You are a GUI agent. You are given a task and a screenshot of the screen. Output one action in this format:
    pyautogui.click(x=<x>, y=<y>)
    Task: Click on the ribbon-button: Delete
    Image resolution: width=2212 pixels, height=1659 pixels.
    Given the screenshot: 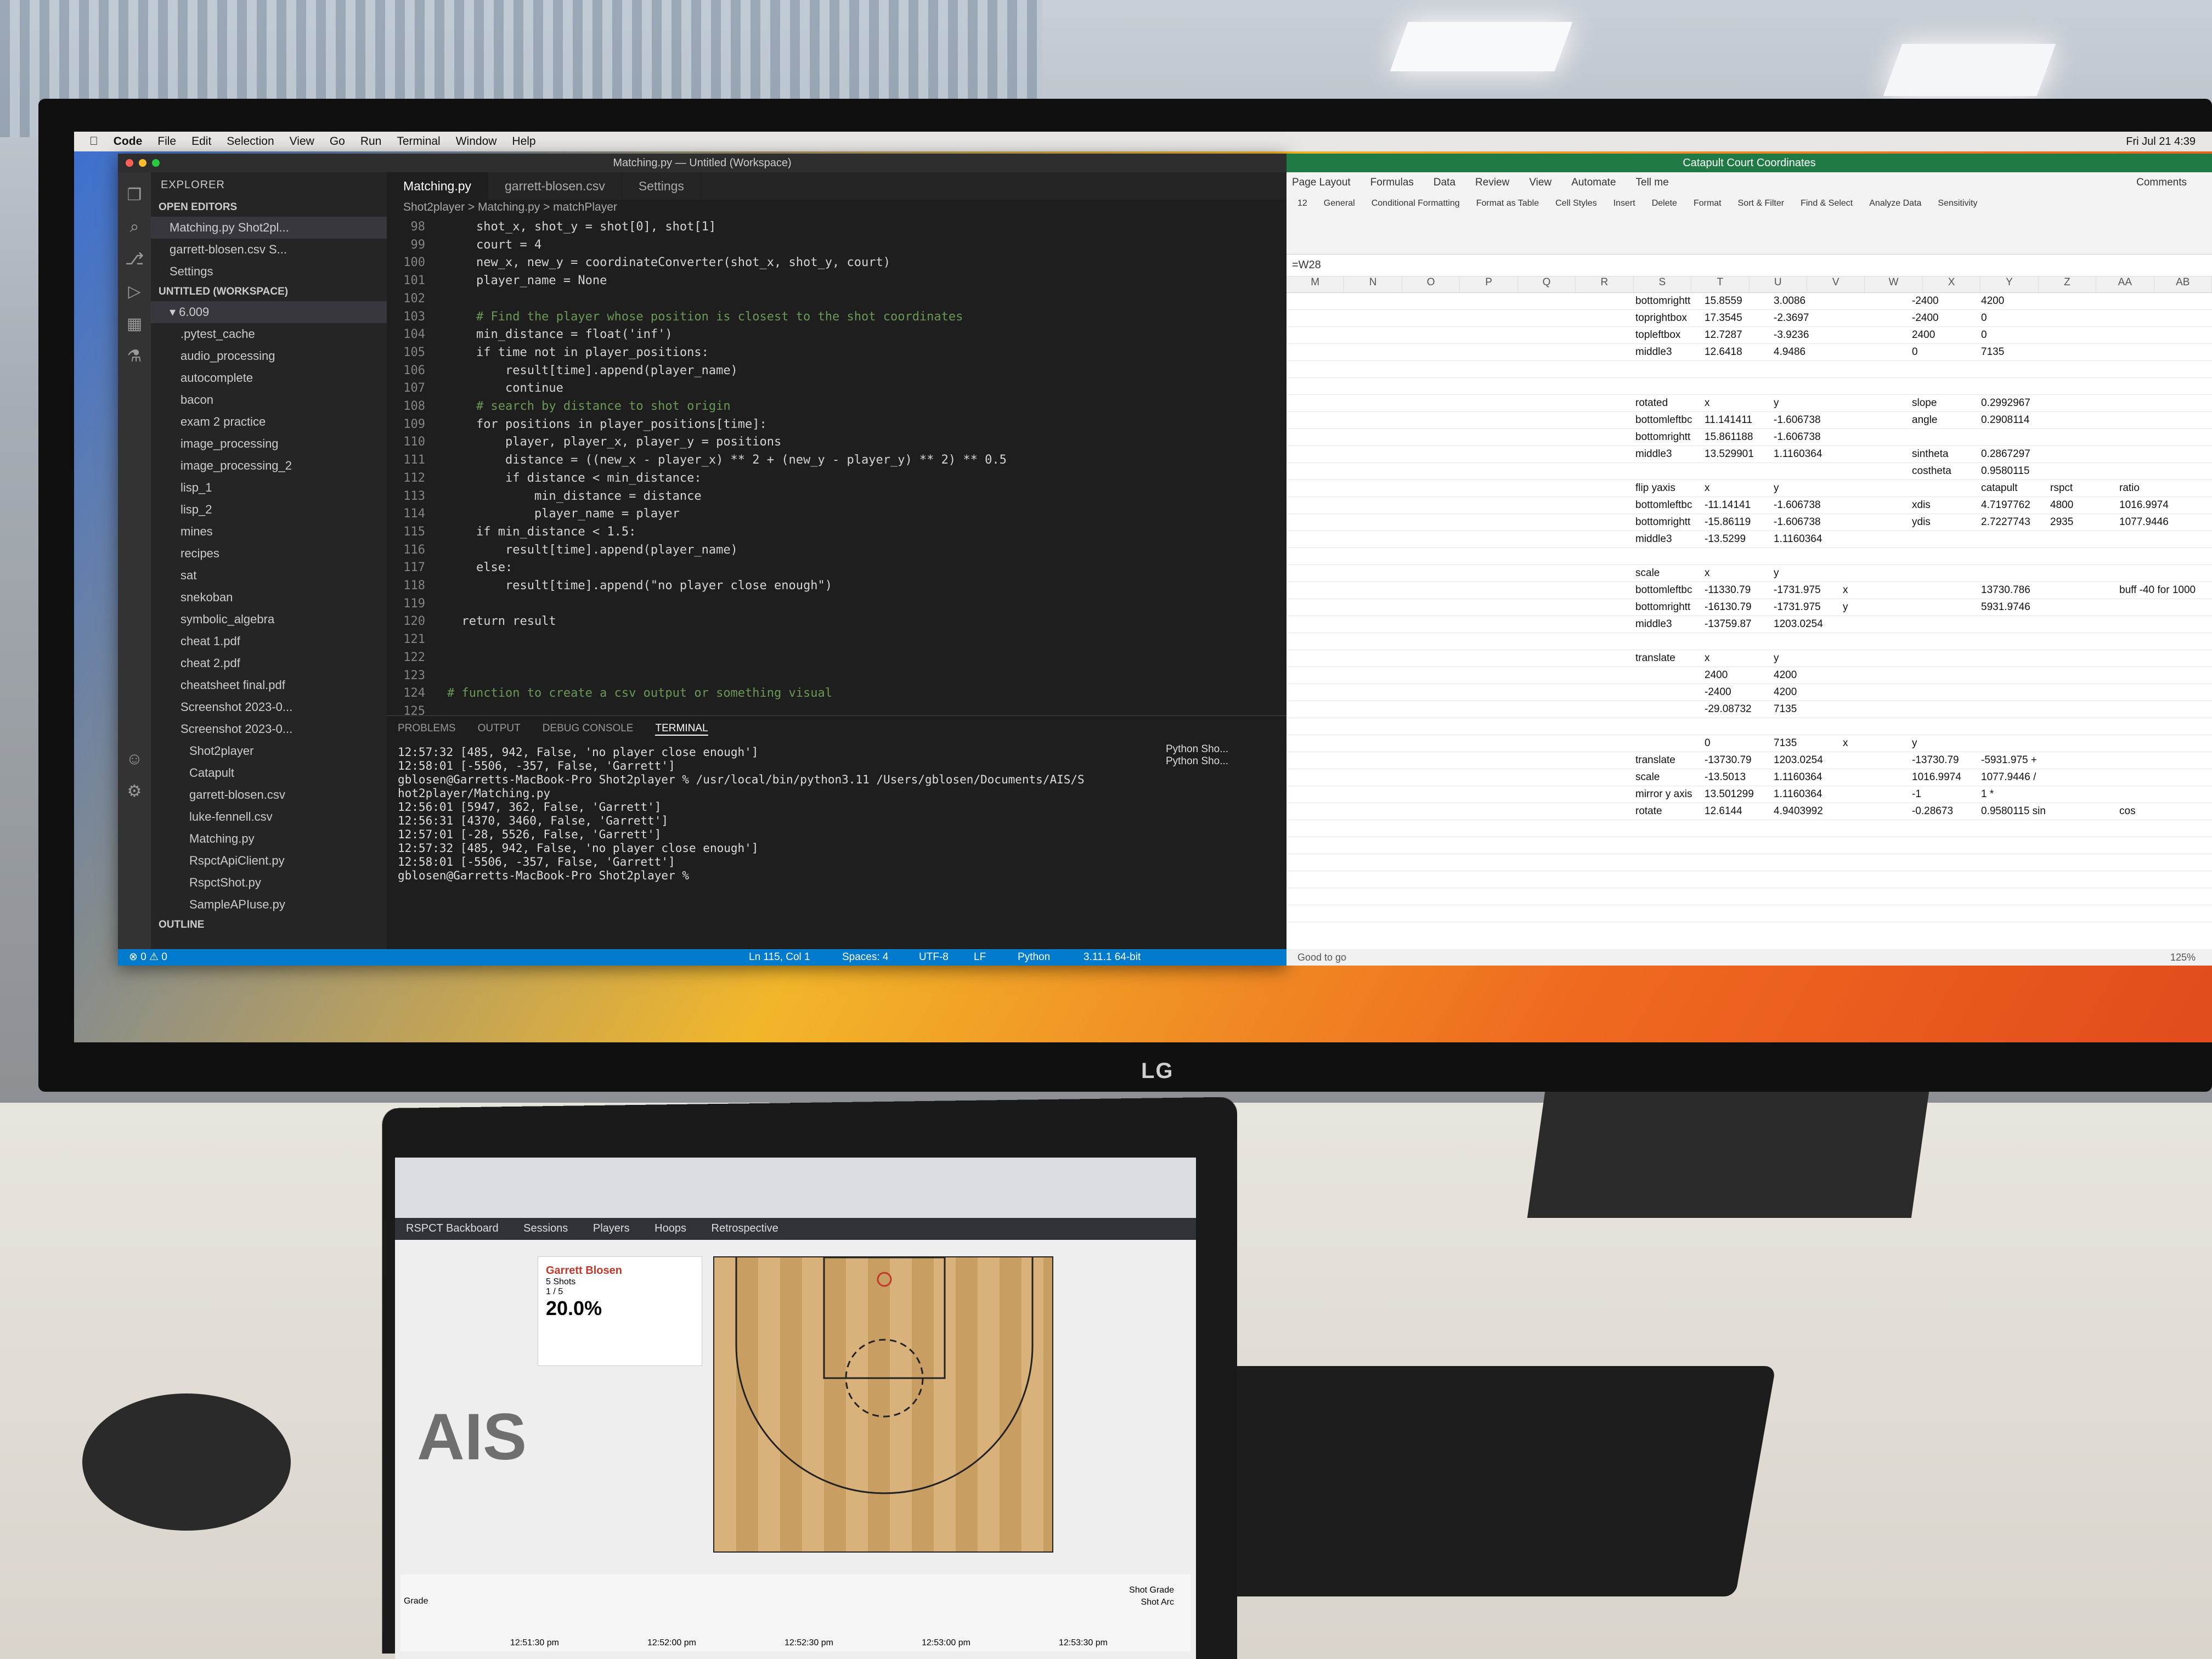 What is the action you would take?
    pyautogui.click(x=1665, y=204)
    